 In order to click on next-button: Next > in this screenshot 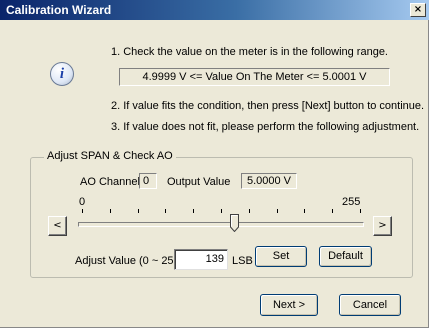, I will do `click(289, 305)`.